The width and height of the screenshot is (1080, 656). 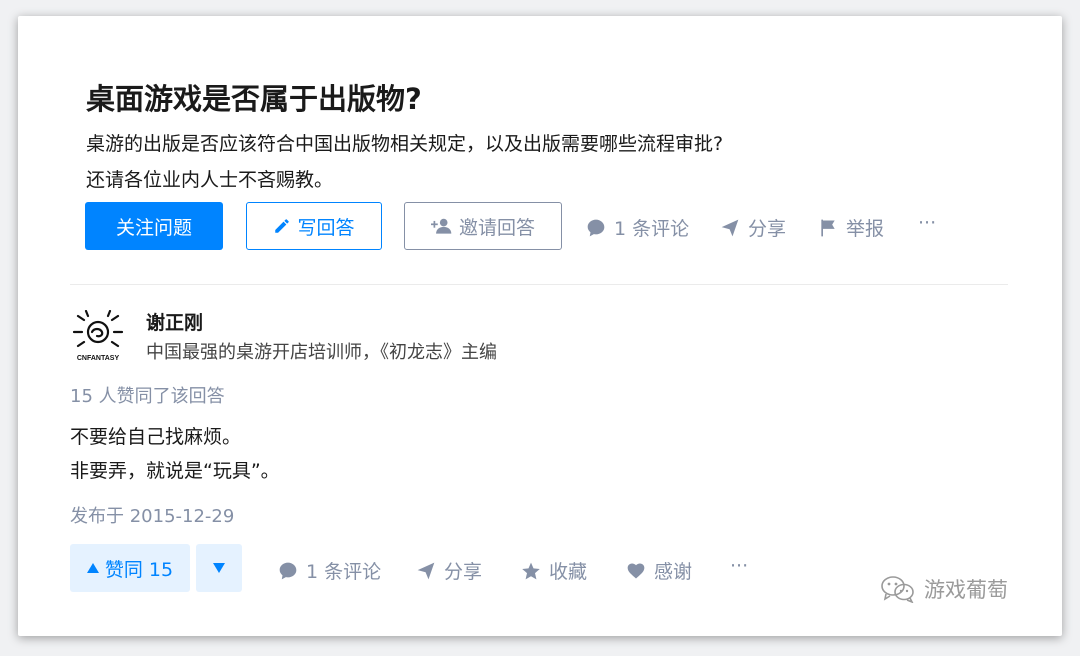 What do you see at coordinates (496, 227) in the screenshot?
I see `invite-answer-label: 邀请回答` at bounding box center [496, 227].